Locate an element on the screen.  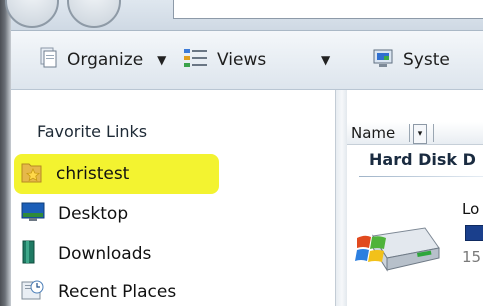
nav-item-label: Downloads is located at coordinates (105, 254).